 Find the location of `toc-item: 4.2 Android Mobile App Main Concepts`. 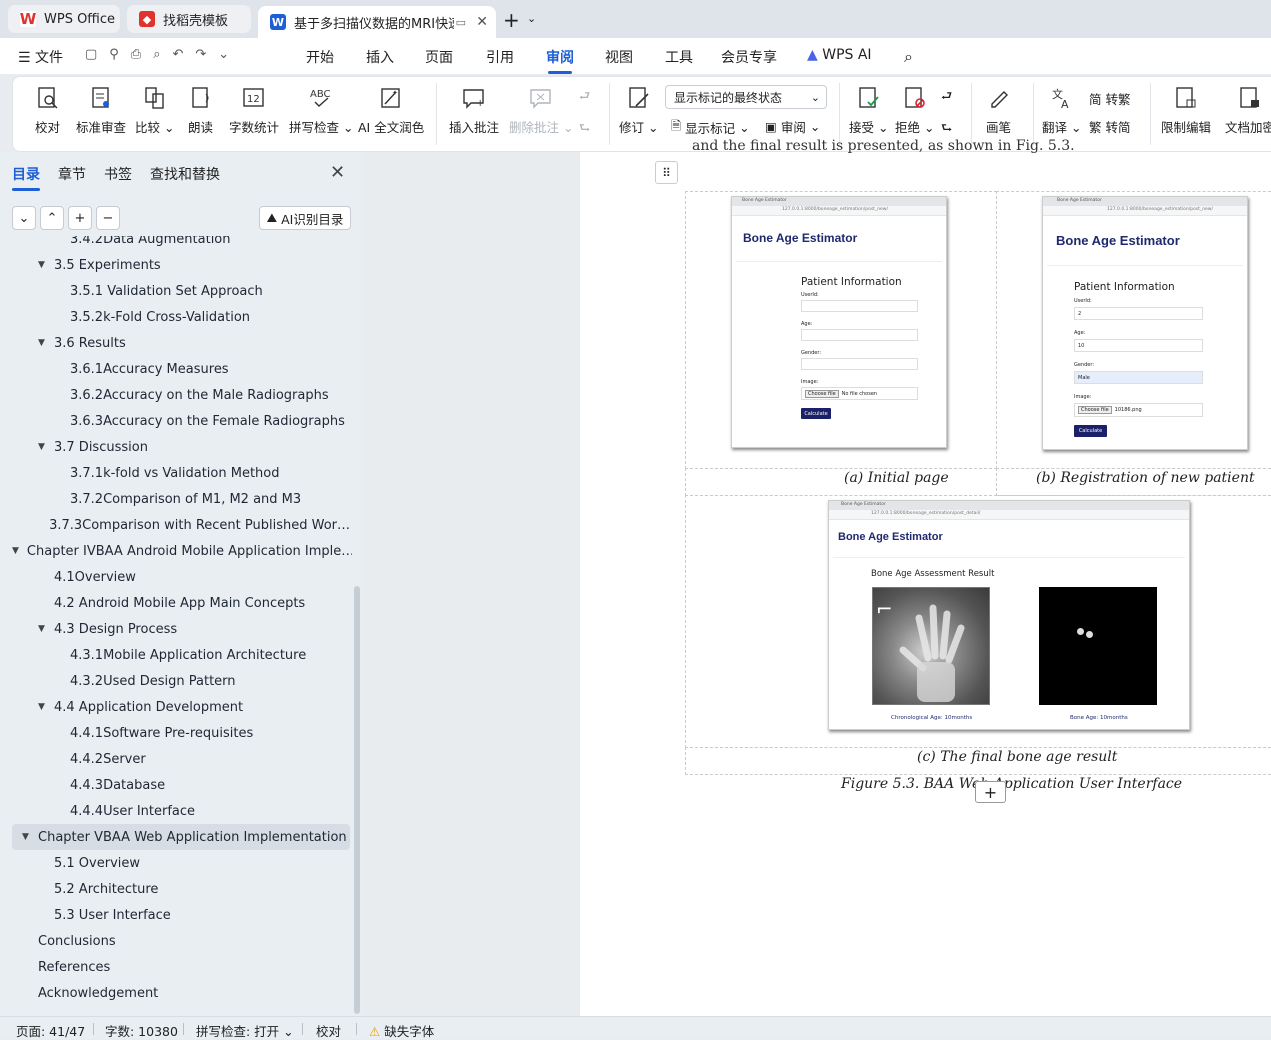

toc-item: 4.2 Android Mobile App Main Concepts is located at coordinates (181, 603).